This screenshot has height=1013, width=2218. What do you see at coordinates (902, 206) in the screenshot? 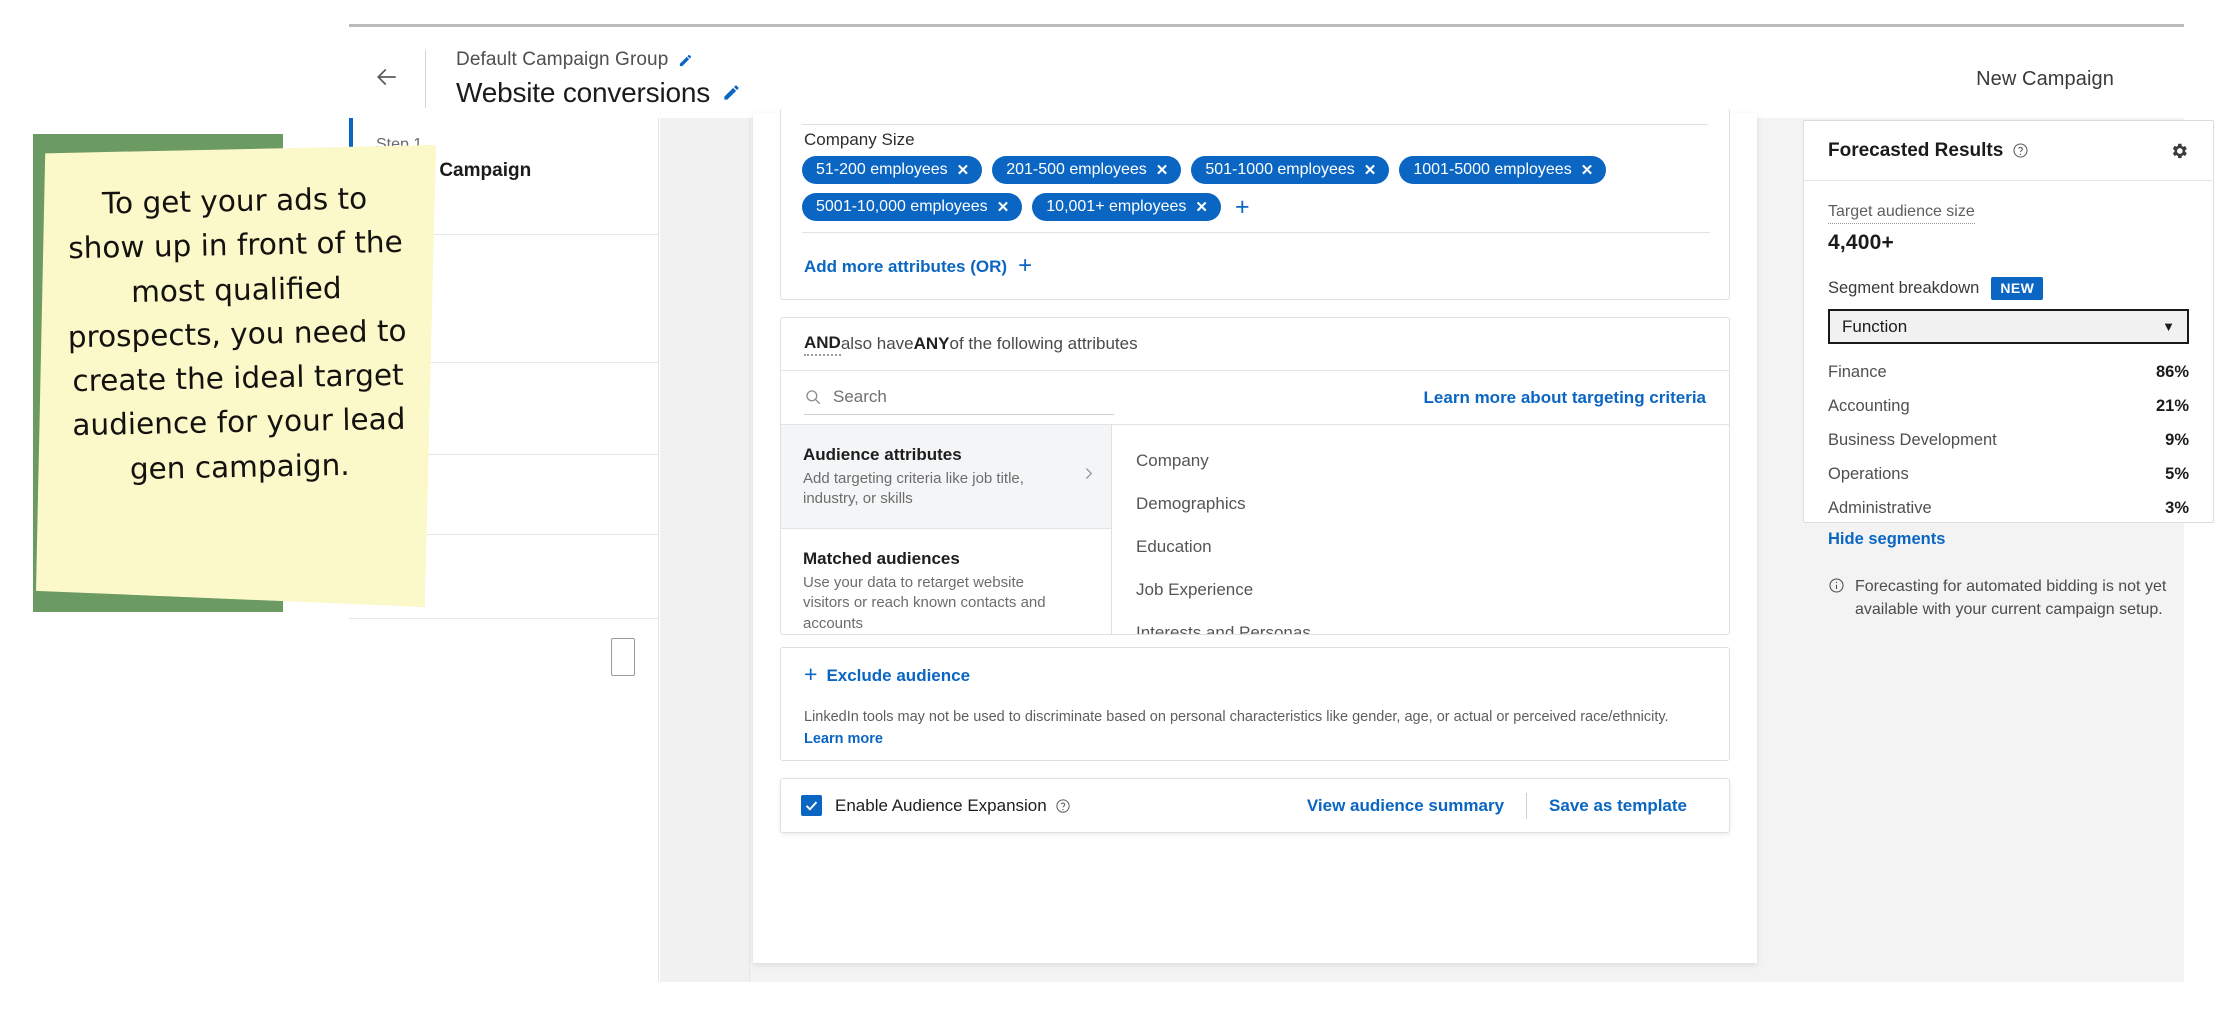
I see `chip-label: 5001-10,000 employees` at bounding box center [902, 206].